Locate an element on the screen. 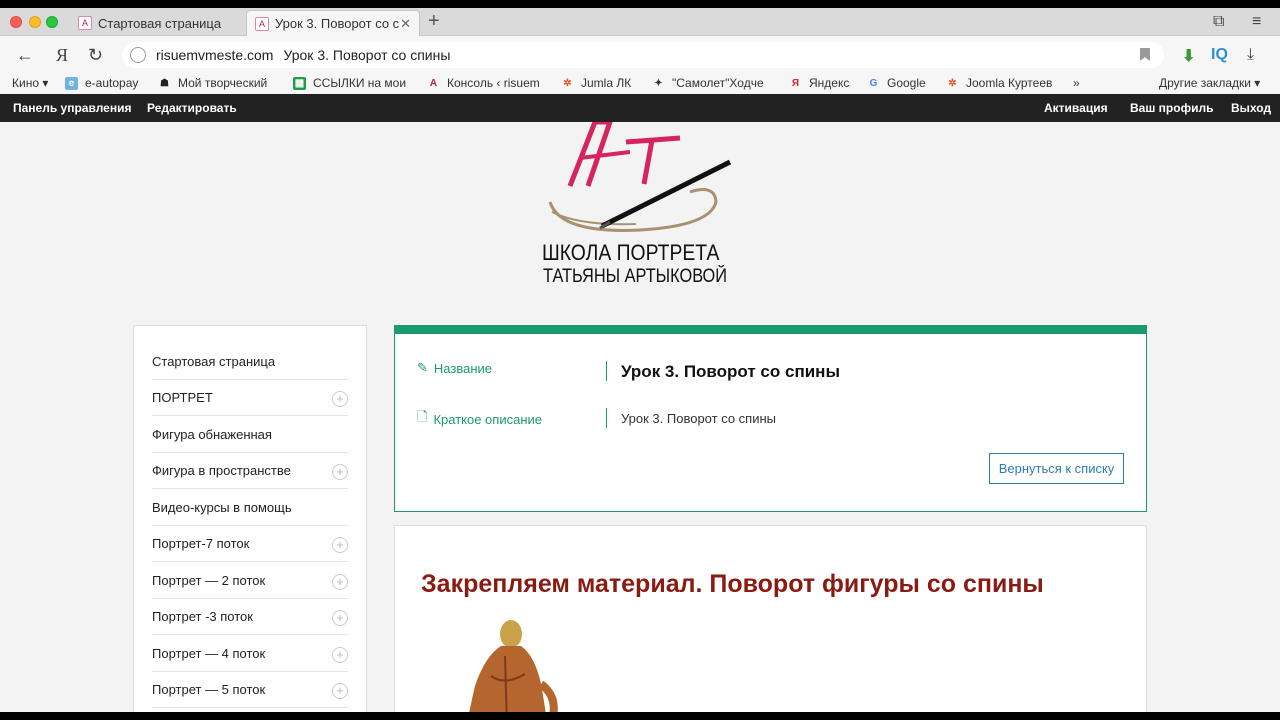  bookmark-item: e e-autopay is located at coordinates (107, 83).